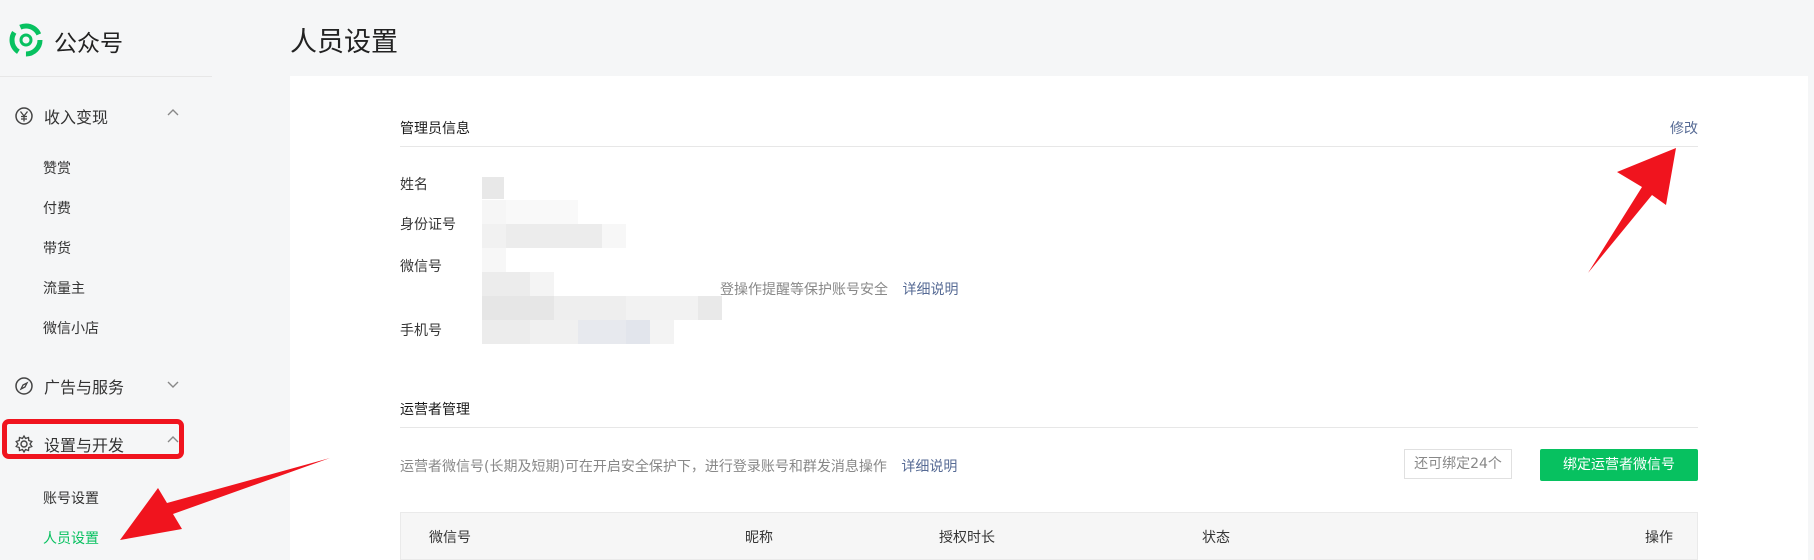 The height and width of the screenshot is (560, 1814). I want to click on wechat-hint-text: 登操作提醒等保护账号安全, so click(804, 290).